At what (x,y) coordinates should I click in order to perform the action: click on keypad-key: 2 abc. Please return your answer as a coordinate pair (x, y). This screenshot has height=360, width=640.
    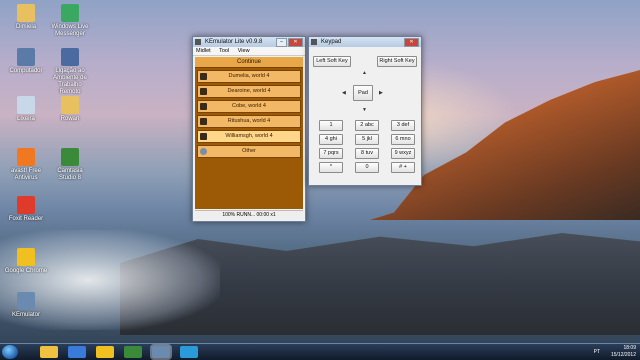
    Looking at the image, I should click on (367, 125).